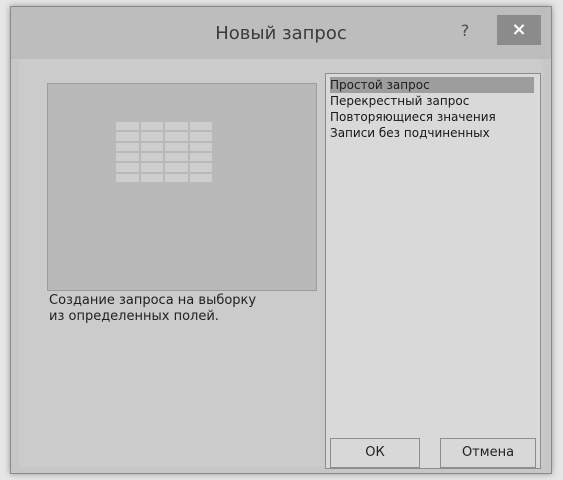 The image size is (563, 480). What do you see at coordinates (432, 133) in the screenshot?
I see `list-item-unmatched-query: Записи без подчиненных` at bounding box center [432, 133].